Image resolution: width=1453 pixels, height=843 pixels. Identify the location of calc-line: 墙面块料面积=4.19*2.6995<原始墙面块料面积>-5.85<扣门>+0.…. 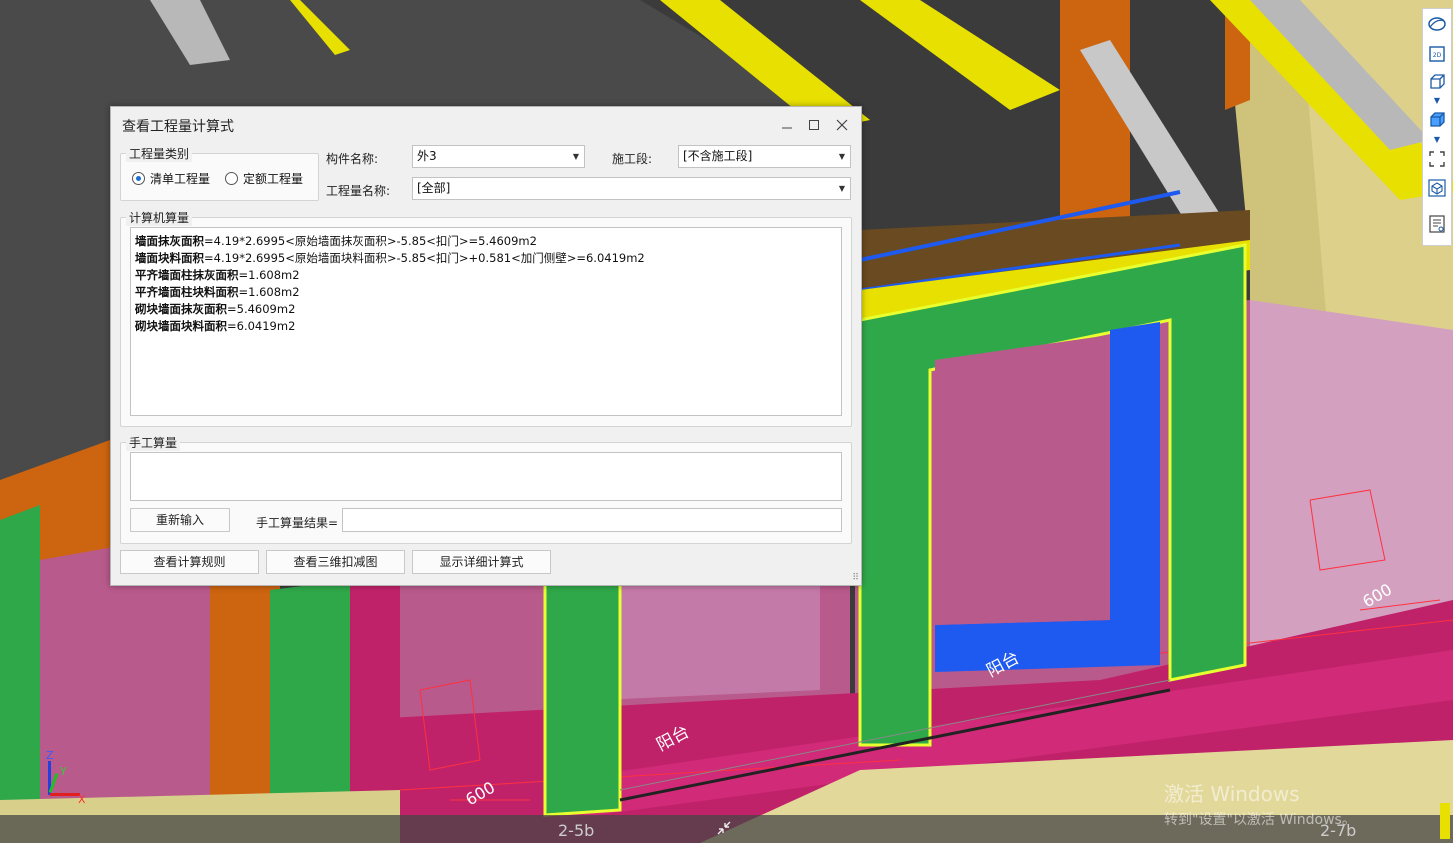
(390, 258).